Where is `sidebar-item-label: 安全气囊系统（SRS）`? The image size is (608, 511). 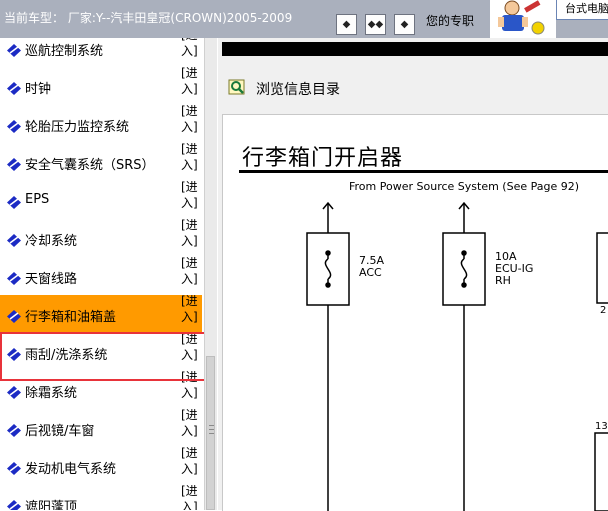
sidebar-item-label: 安全气囊系统（SRS） is located at coordinates (90, 165).